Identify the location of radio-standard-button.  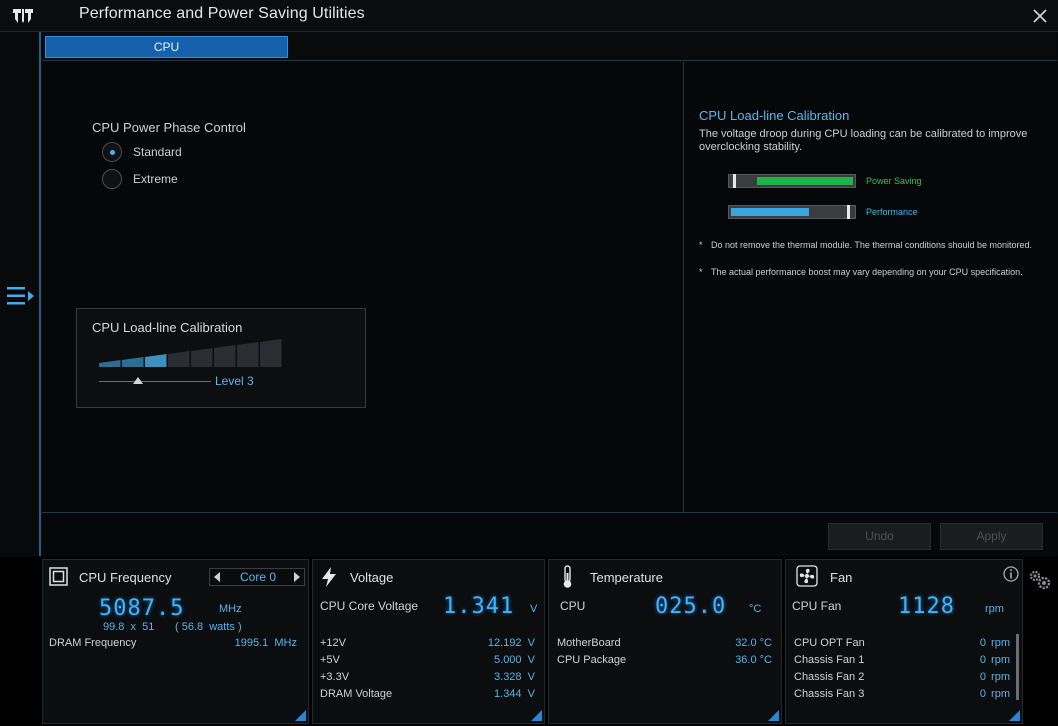
(112, 152).